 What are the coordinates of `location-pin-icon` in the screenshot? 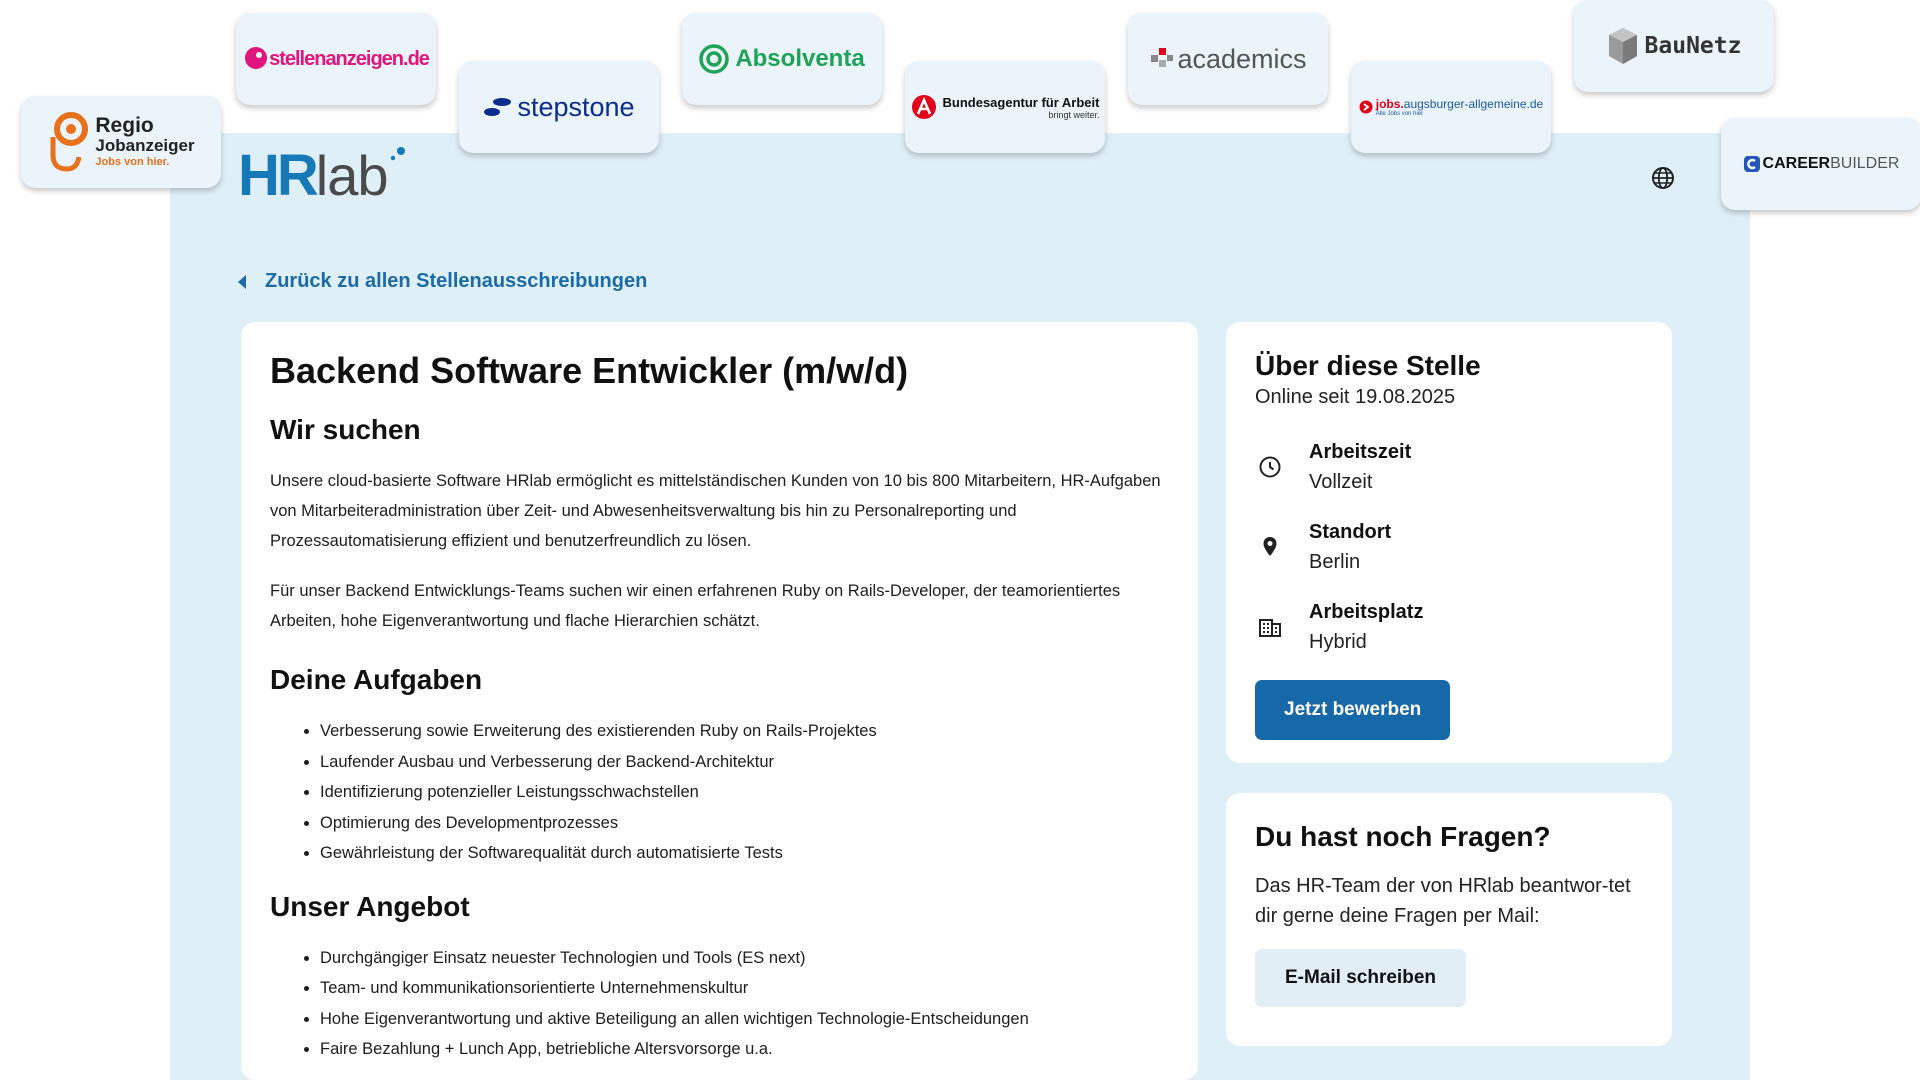 It's located at (1270, 546).